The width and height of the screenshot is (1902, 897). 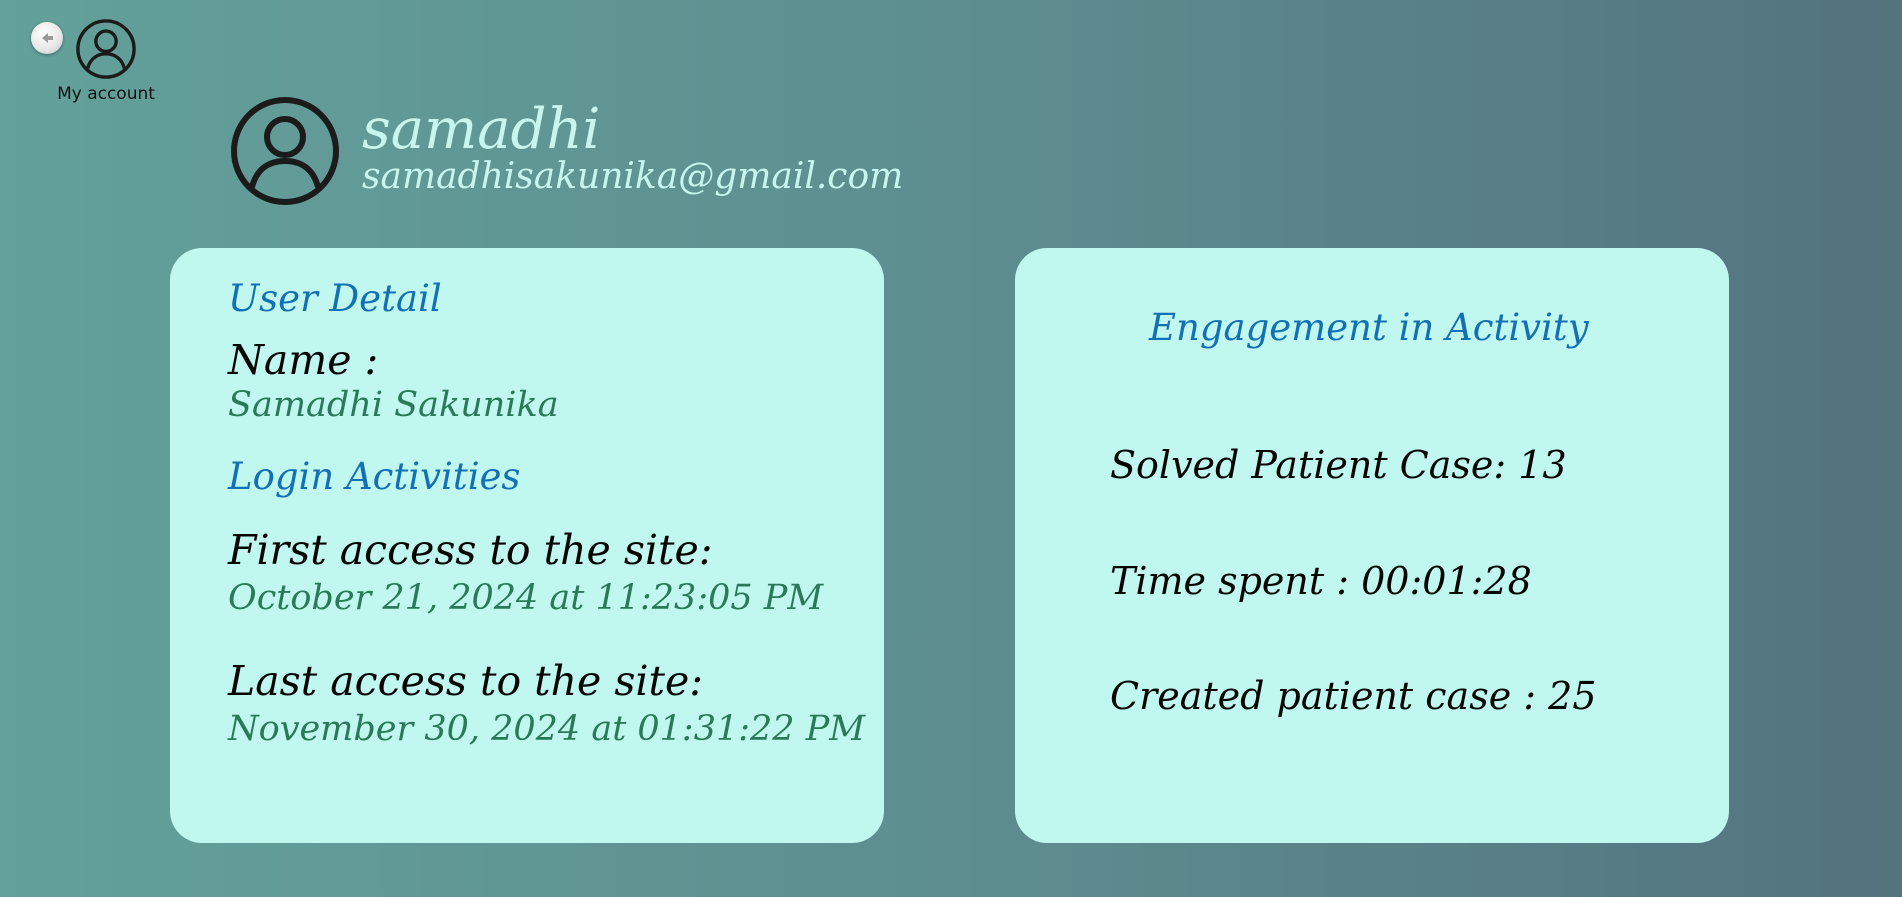 What do you see at coordinates (632, 148) in the screenshot?
I see `profile-text: samadhi samadhisakunika@gmail.com` at bounding box center [632, 148].